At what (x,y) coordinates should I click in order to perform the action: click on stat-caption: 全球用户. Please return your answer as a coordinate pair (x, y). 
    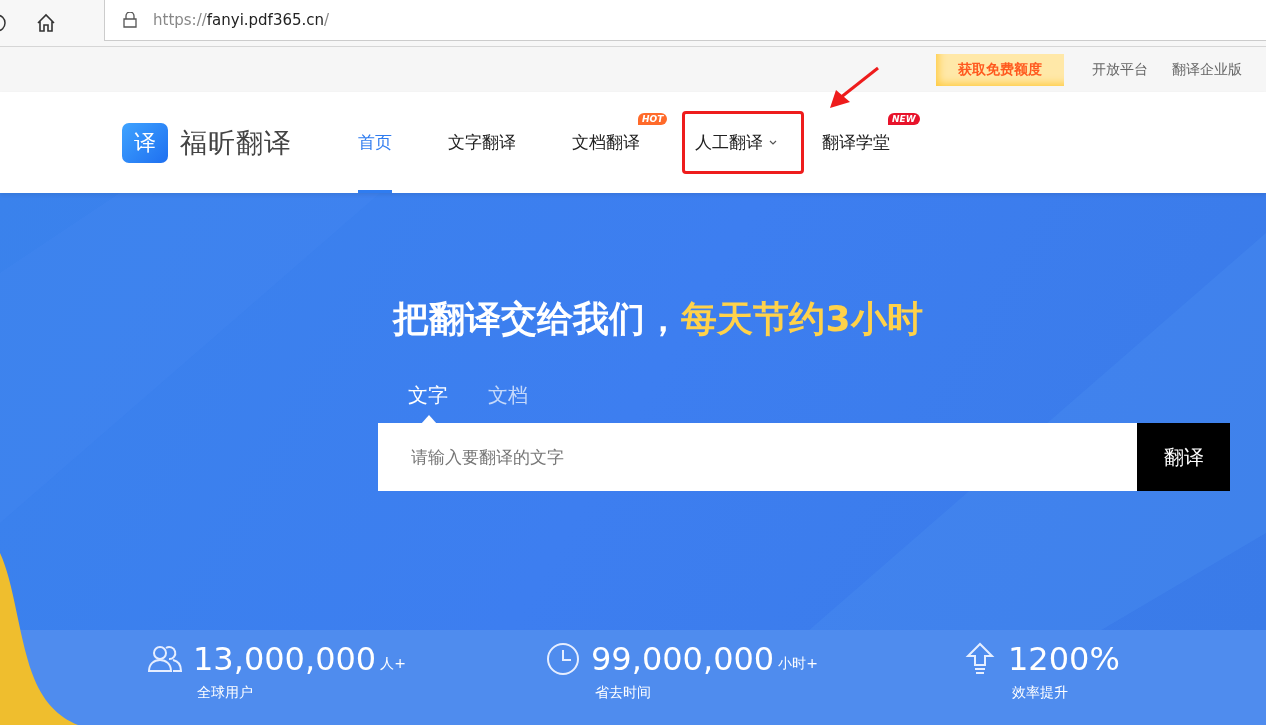
    Looking at the image, I should click on (225, 693).